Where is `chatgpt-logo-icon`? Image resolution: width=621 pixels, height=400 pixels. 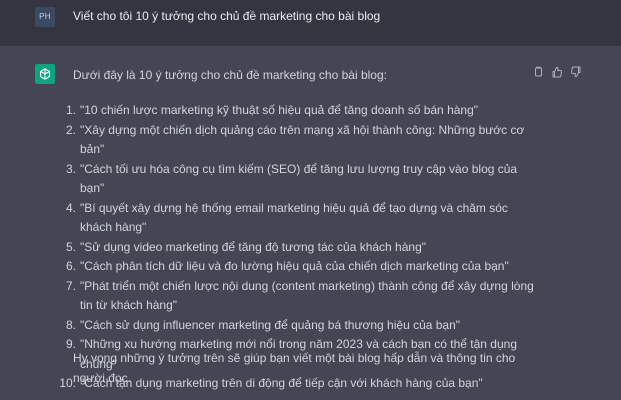 chatgpt-logo-icon is located at coordinates (45, 74).